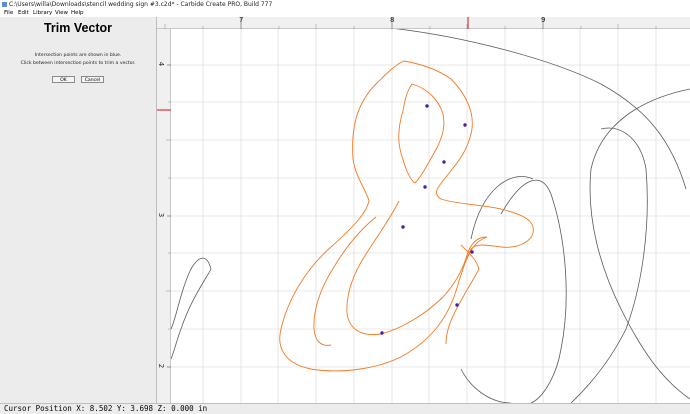 Image resolution: width=690 pixels, height=414 pixels. Describe the element at coordinates (345, 281) in the screenshot. I see `ampersand-left-inner` at that location.